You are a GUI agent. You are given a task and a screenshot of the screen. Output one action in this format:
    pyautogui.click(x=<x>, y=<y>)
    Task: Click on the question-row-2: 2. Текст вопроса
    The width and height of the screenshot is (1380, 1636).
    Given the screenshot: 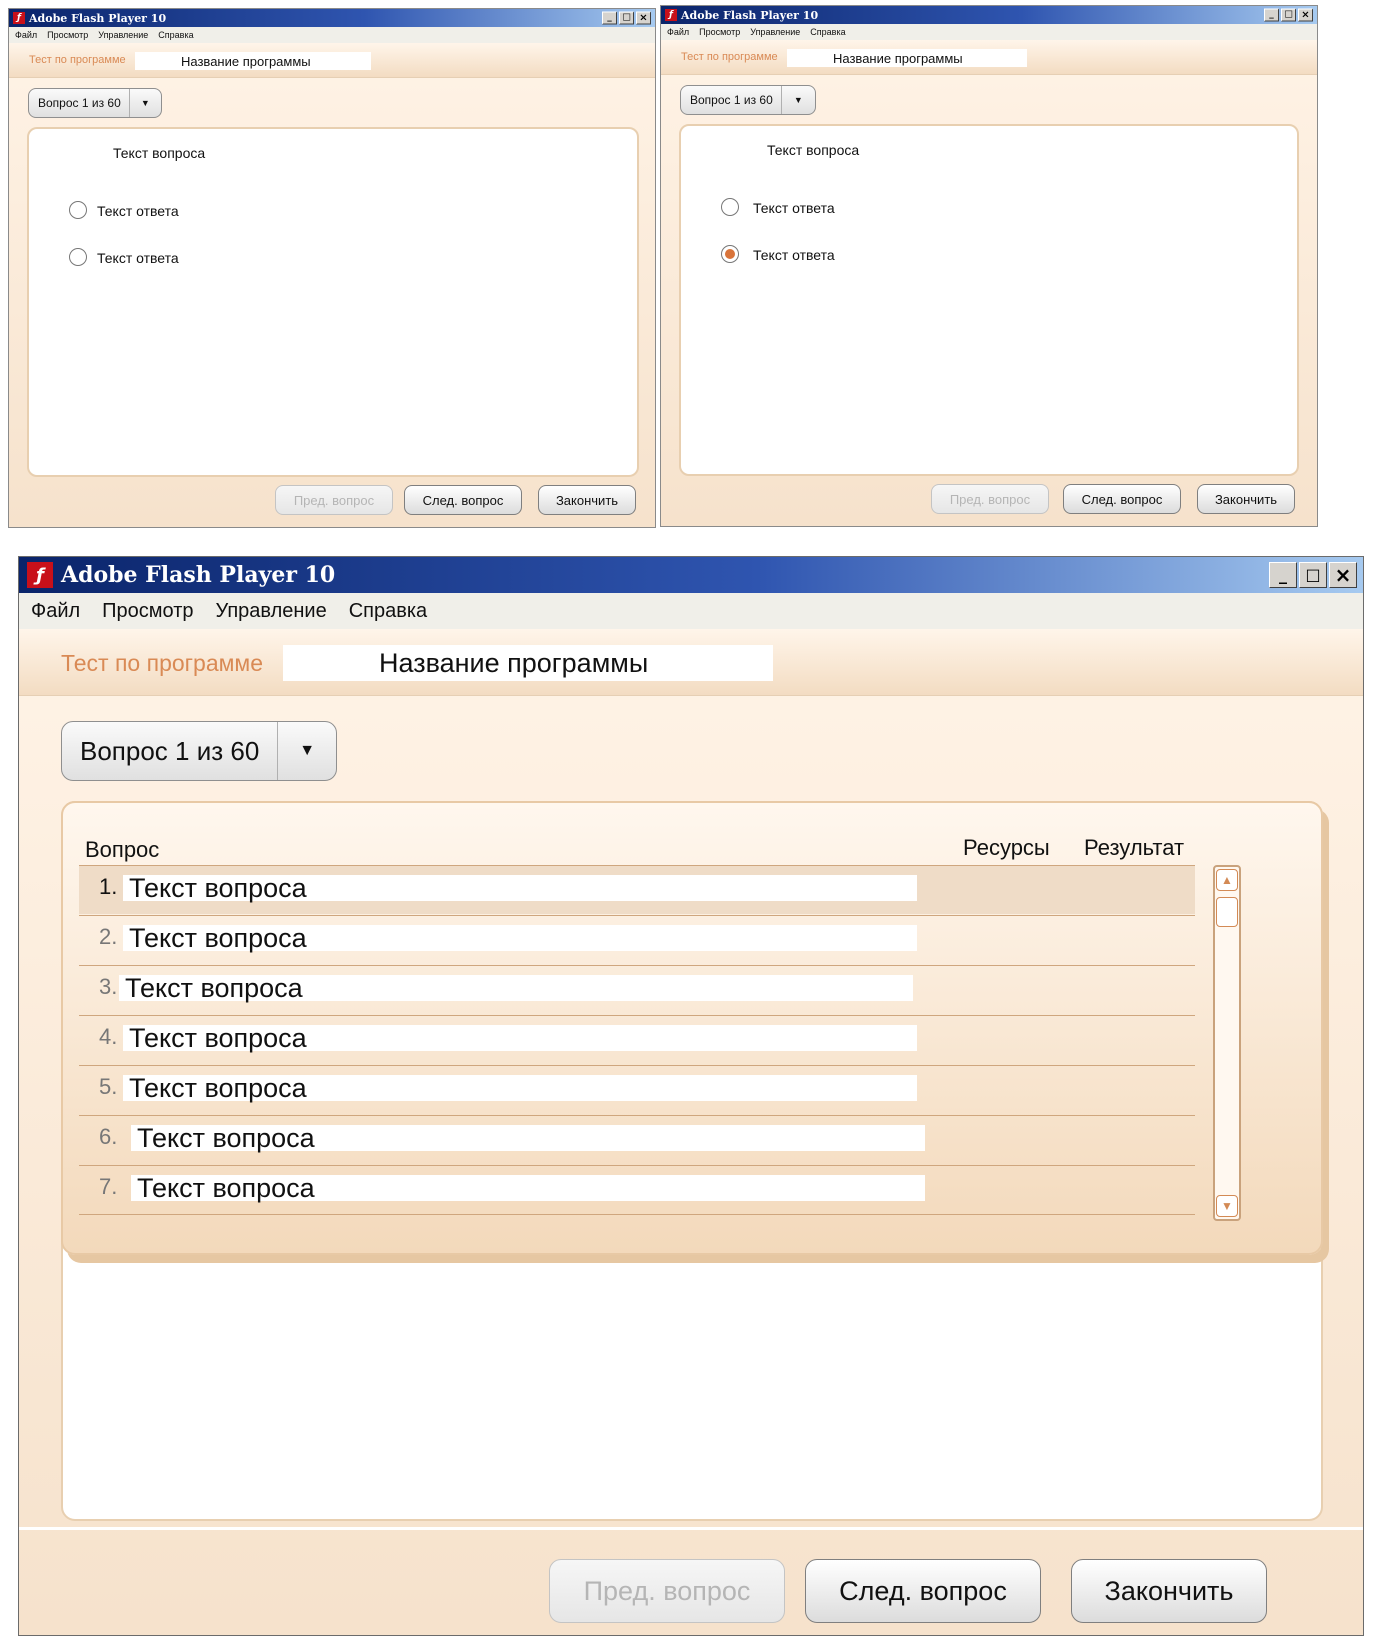 What is the action you would take?
    pyautogui.click(x=637, y=939)
    